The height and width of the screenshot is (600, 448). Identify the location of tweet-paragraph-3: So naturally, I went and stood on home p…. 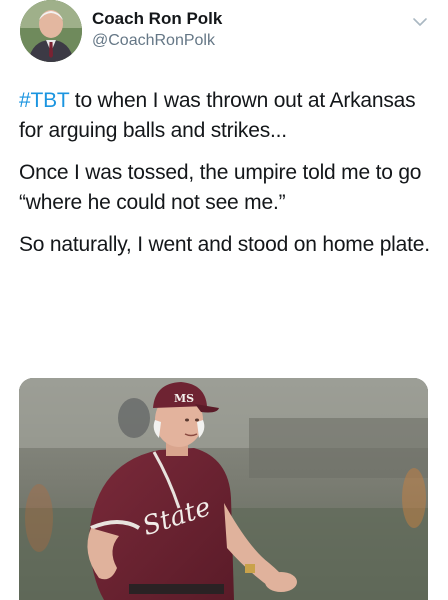
(224, 244).